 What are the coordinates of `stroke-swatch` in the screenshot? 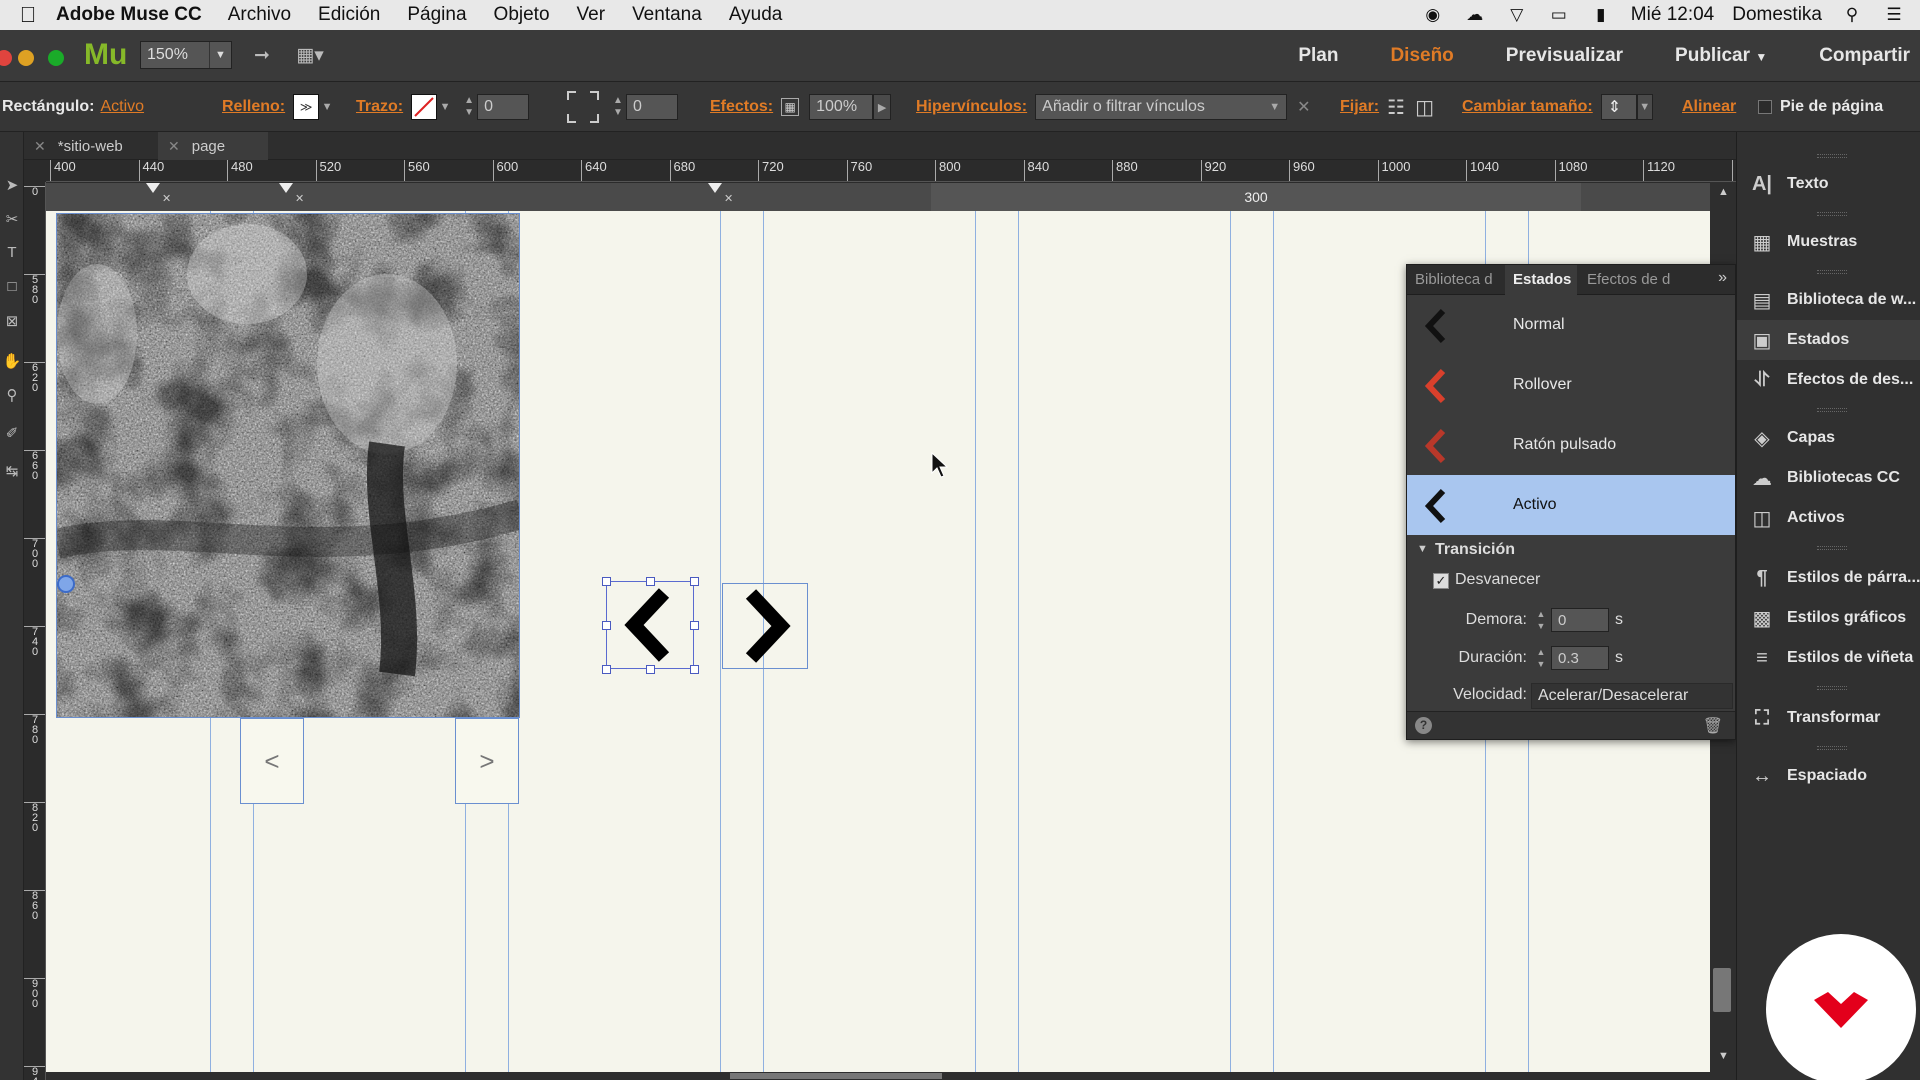 It's located at (424, 107).